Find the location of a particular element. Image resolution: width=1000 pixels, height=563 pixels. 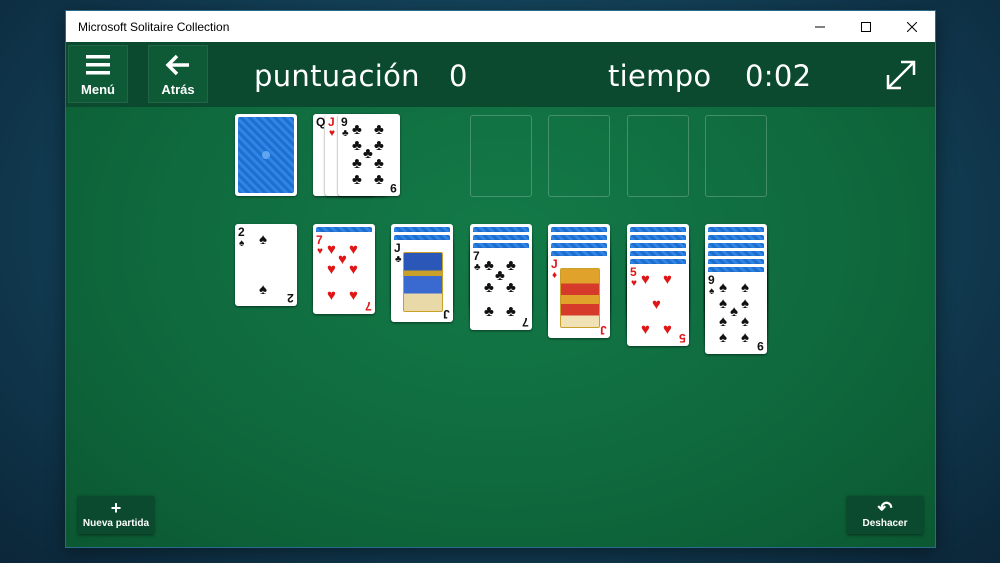

menu-button: Menú is located at coordinates (98, 74).